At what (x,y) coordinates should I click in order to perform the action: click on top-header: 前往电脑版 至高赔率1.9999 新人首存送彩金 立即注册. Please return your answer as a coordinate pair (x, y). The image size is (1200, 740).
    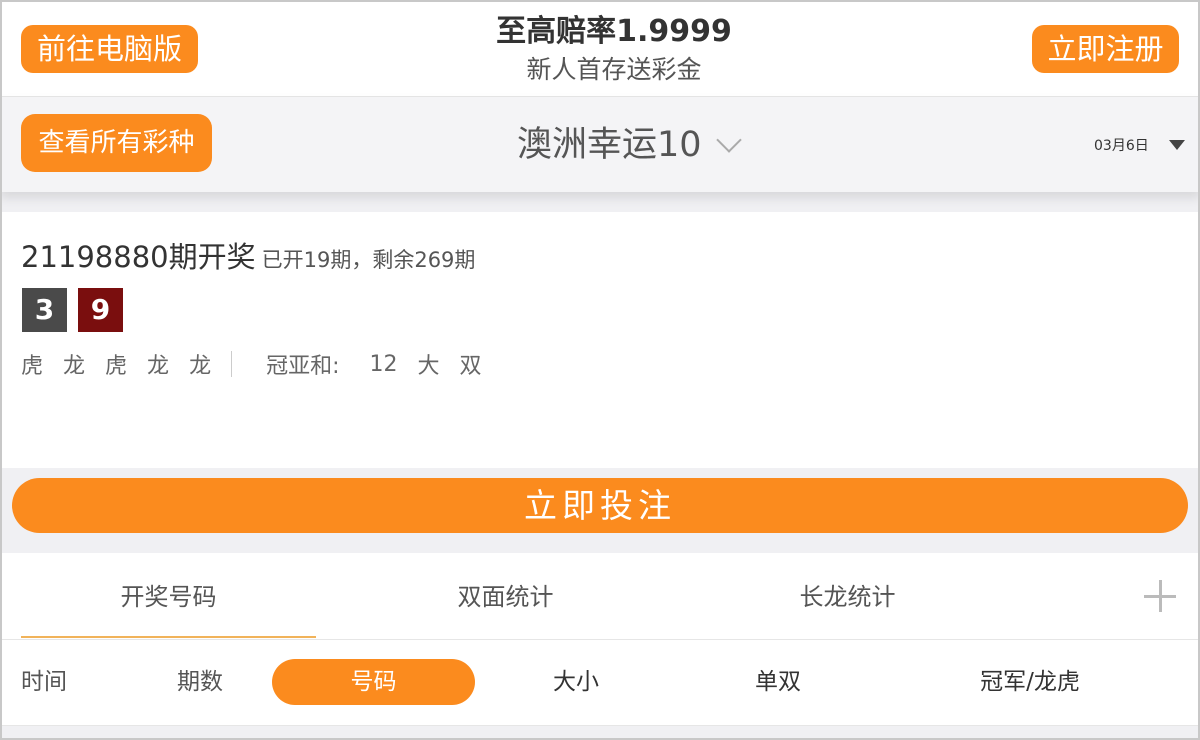
    Looking at the image, I should click on (600, 48).